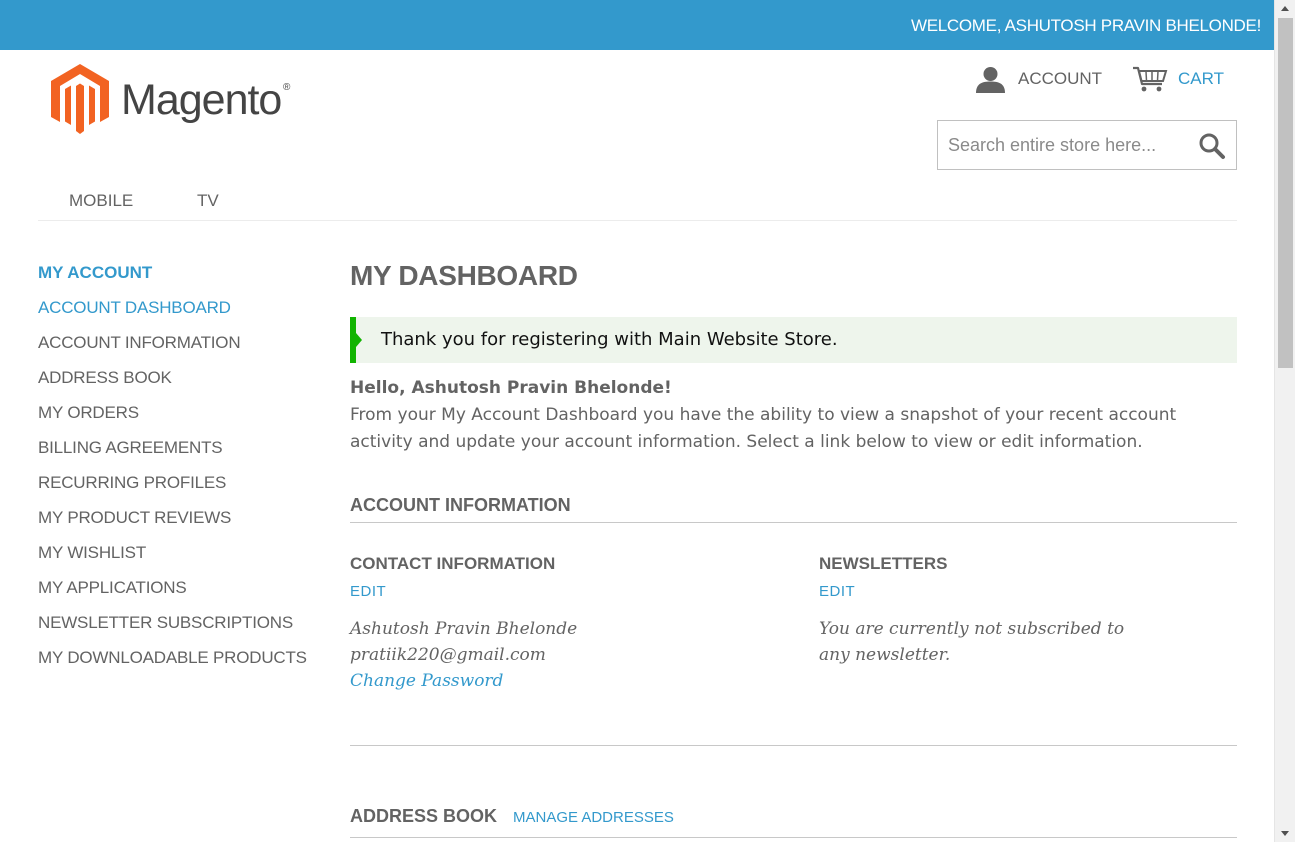 This screenshot has height=842, width=1295. What do you see at coordinates (837, 591) in the screenshot?
I see `newsletters-edit-link: EDIT` at bounding box center [837, 591].